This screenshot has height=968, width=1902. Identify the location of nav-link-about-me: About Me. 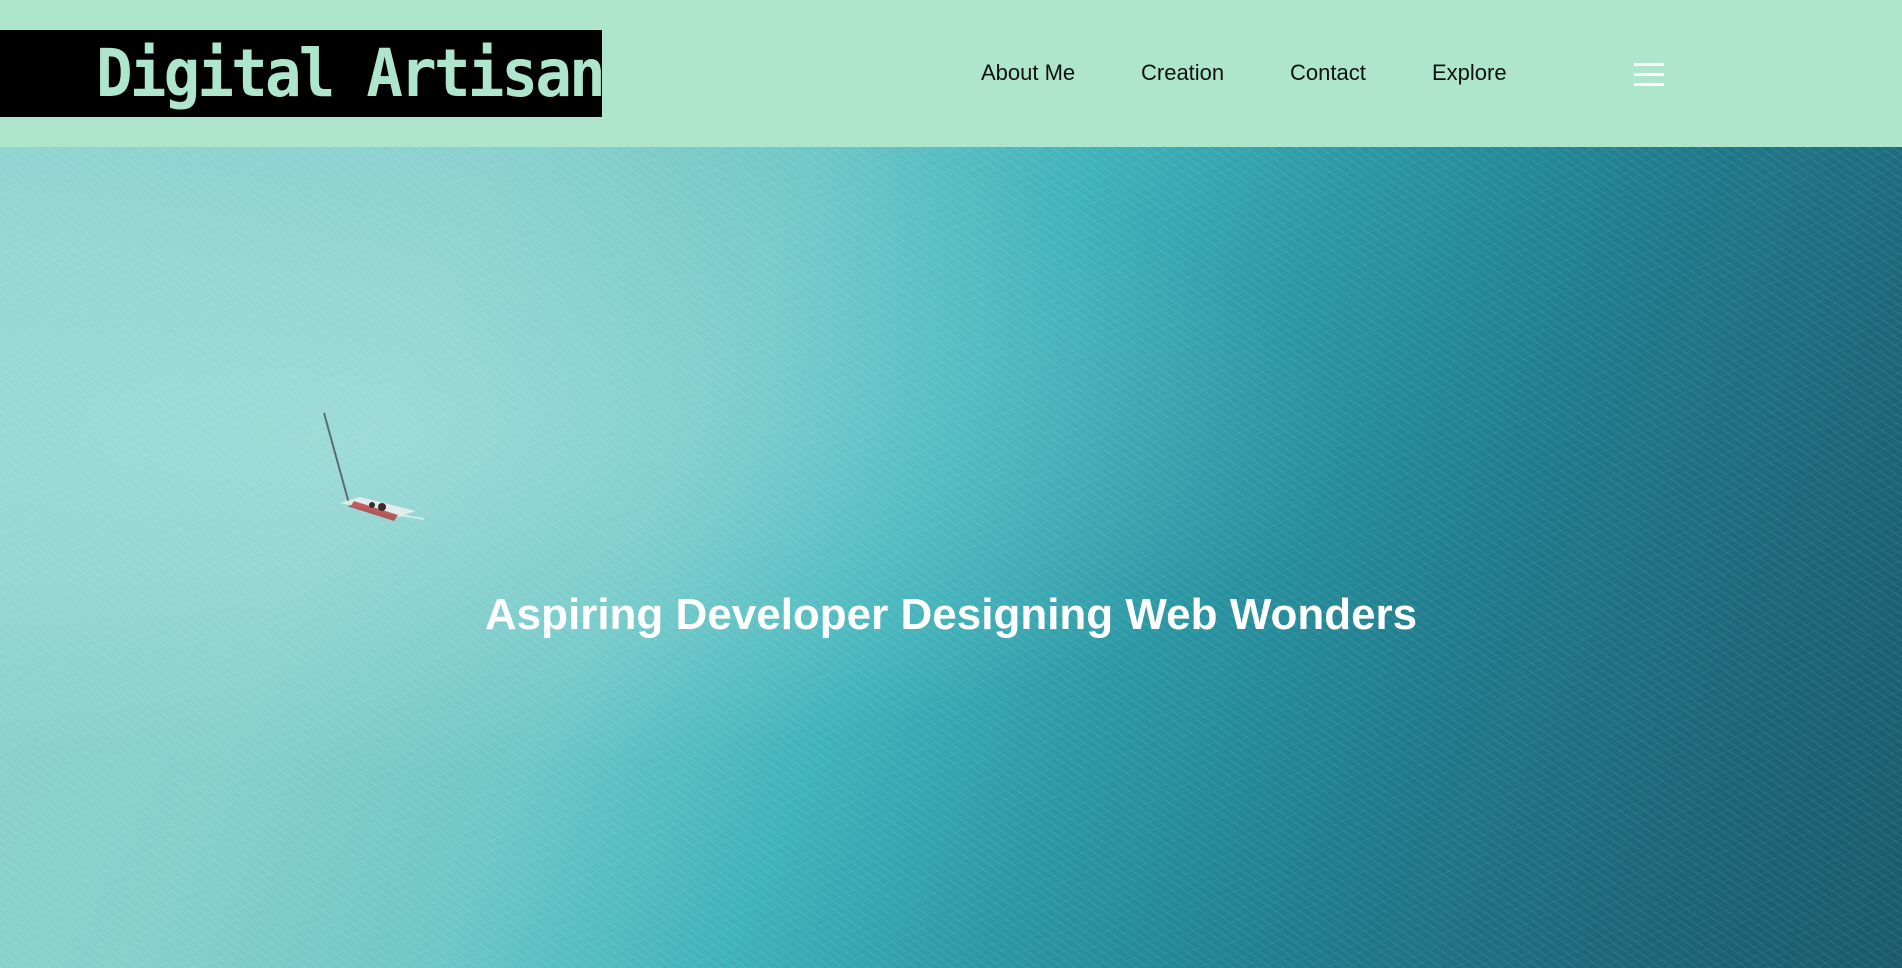
(1028, 73).